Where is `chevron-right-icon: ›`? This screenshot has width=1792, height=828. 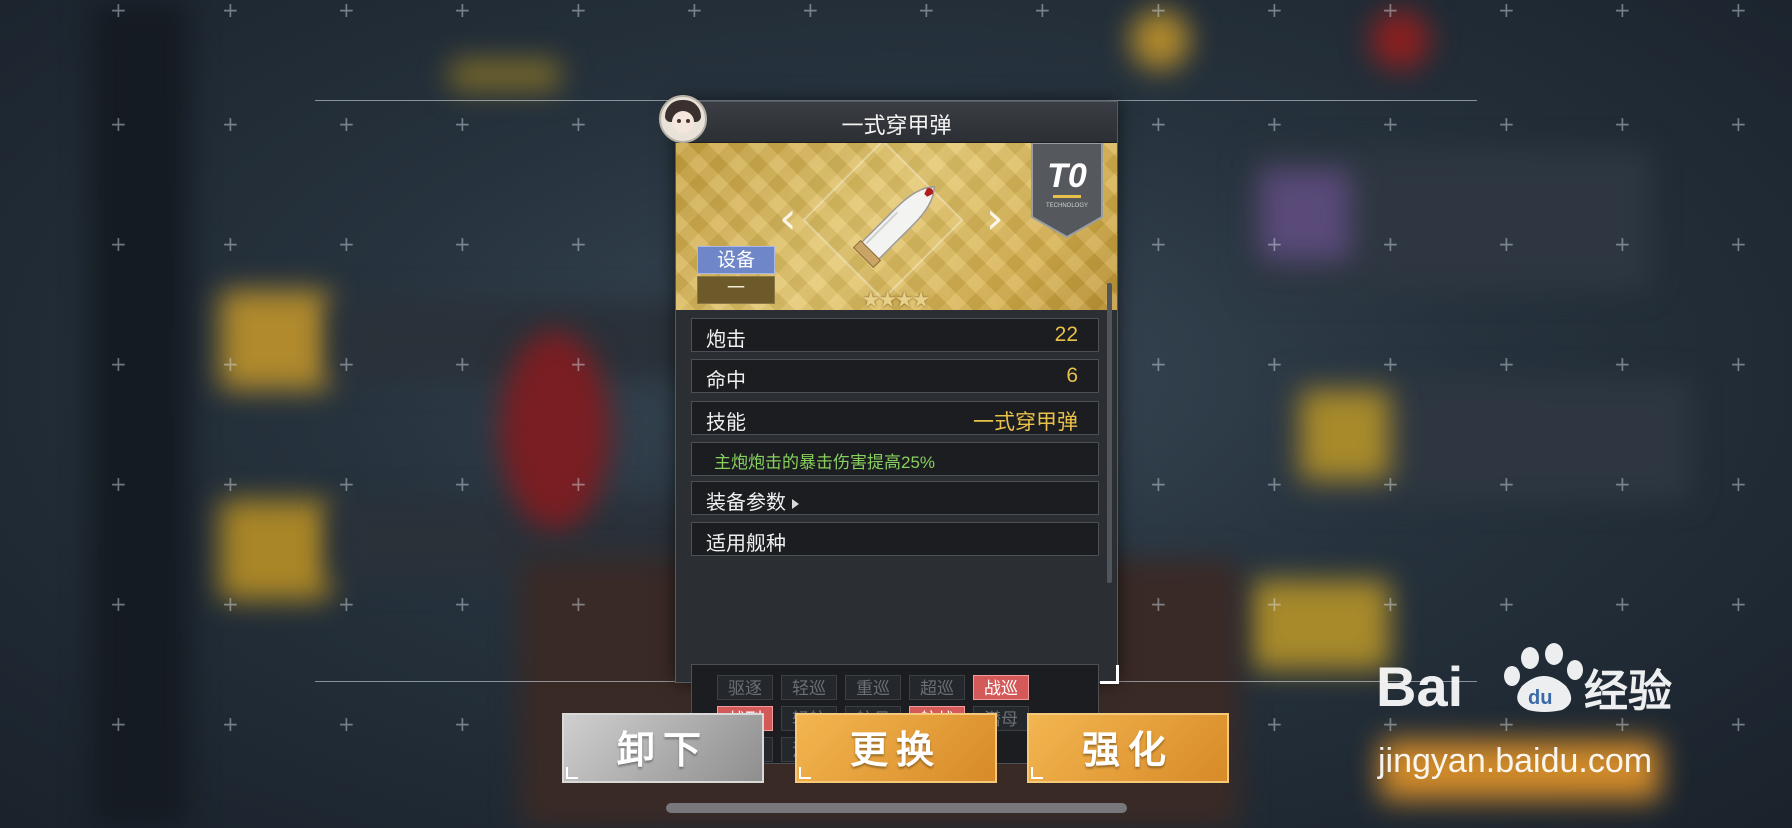
chevron-right-icon: › is located at coordinates (995, 218).